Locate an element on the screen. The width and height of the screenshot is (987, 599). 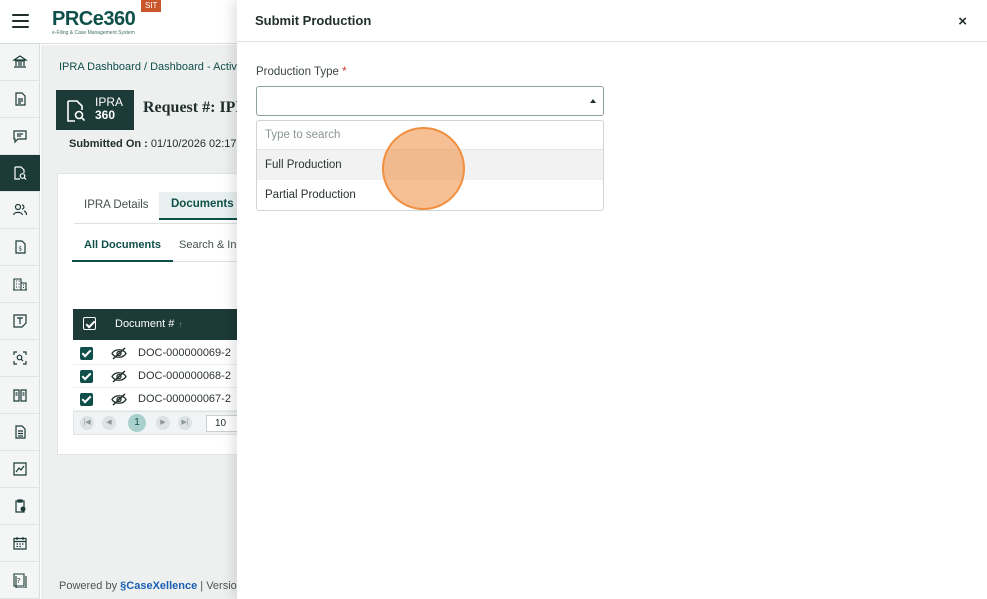
bank-icon is located at coordinates (20, 61).